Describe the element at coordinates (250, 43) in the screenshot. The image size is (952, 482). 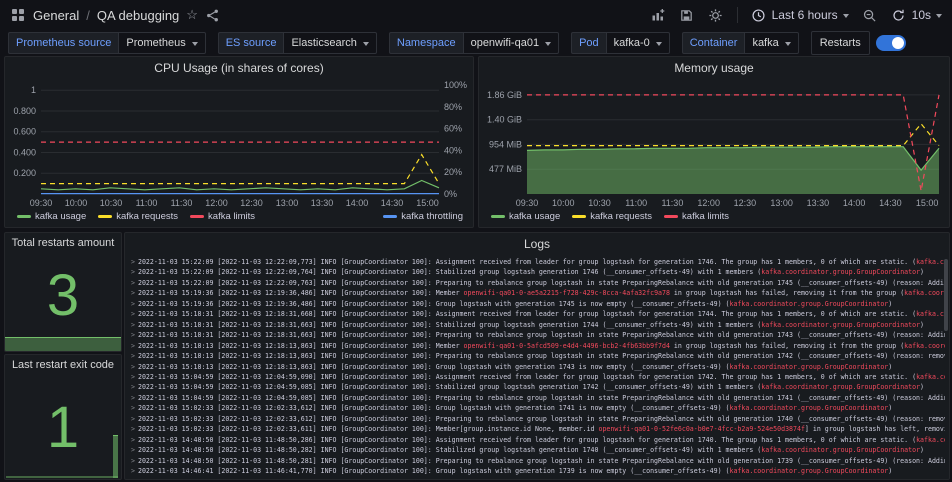
I see `variable-label: ES source` at that location.